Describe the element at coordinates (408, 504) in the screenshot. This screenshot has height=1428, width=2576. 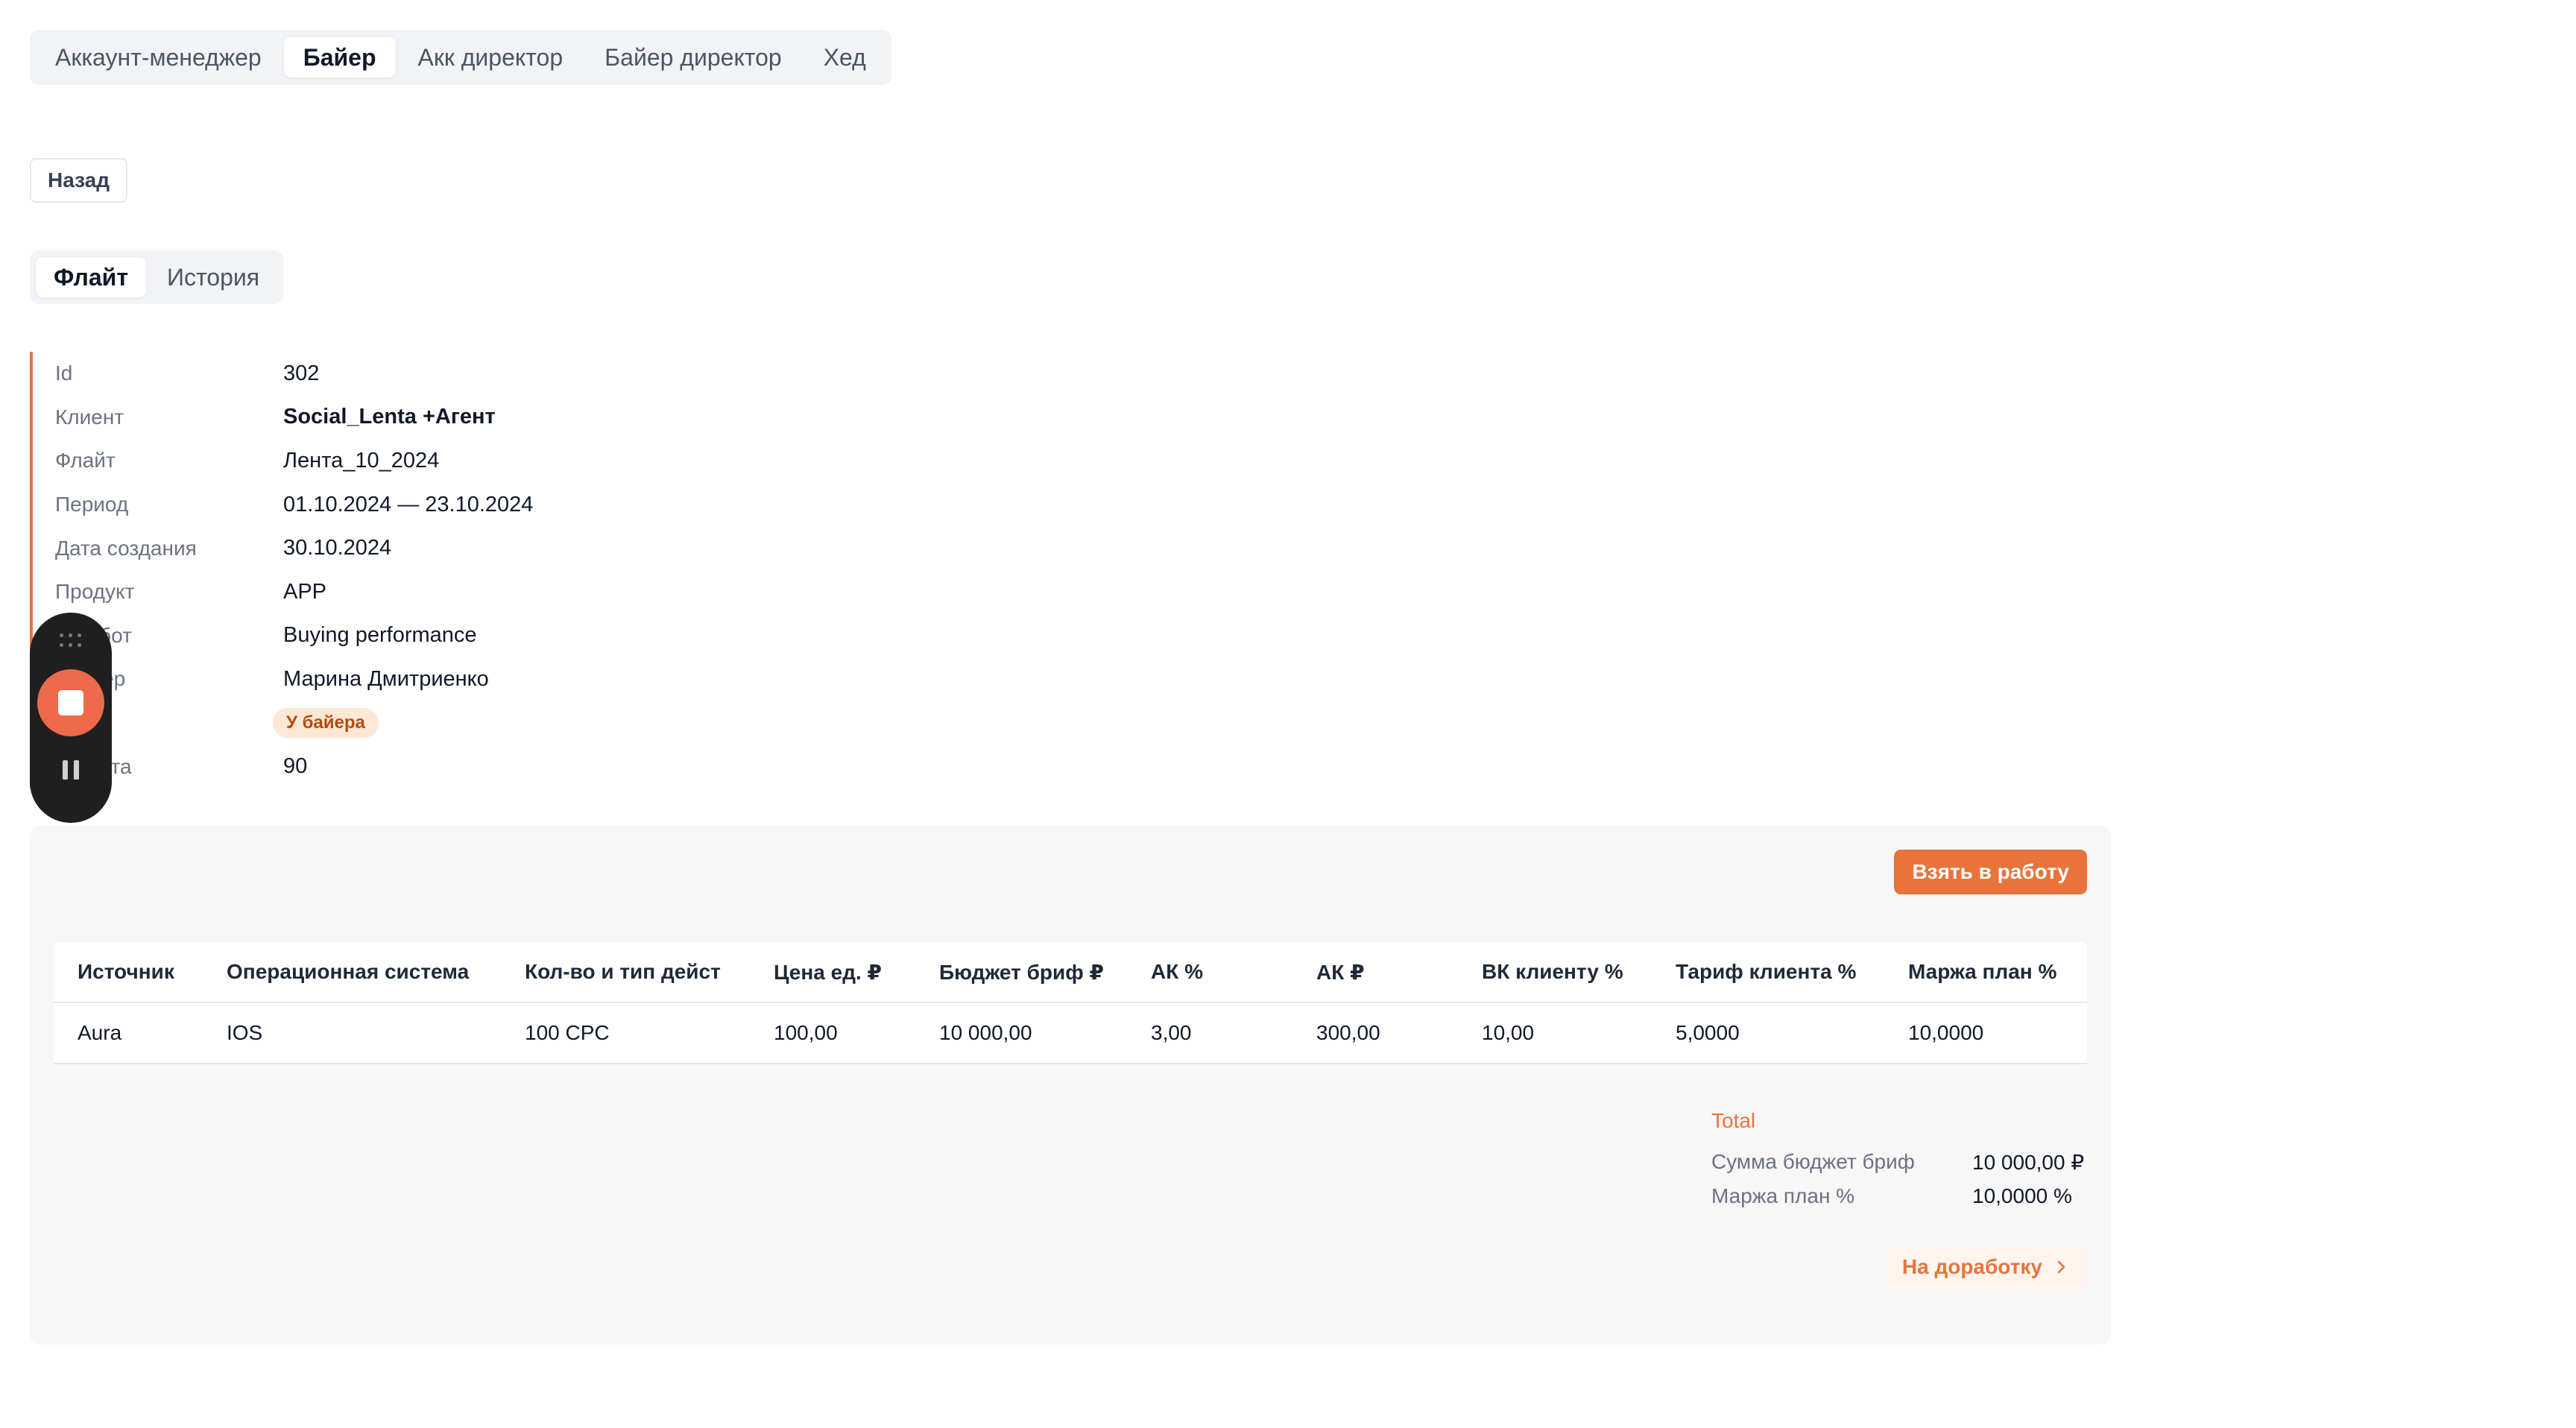
I see `info-value: 01.10.2024 — 23.10.2024` at that location.